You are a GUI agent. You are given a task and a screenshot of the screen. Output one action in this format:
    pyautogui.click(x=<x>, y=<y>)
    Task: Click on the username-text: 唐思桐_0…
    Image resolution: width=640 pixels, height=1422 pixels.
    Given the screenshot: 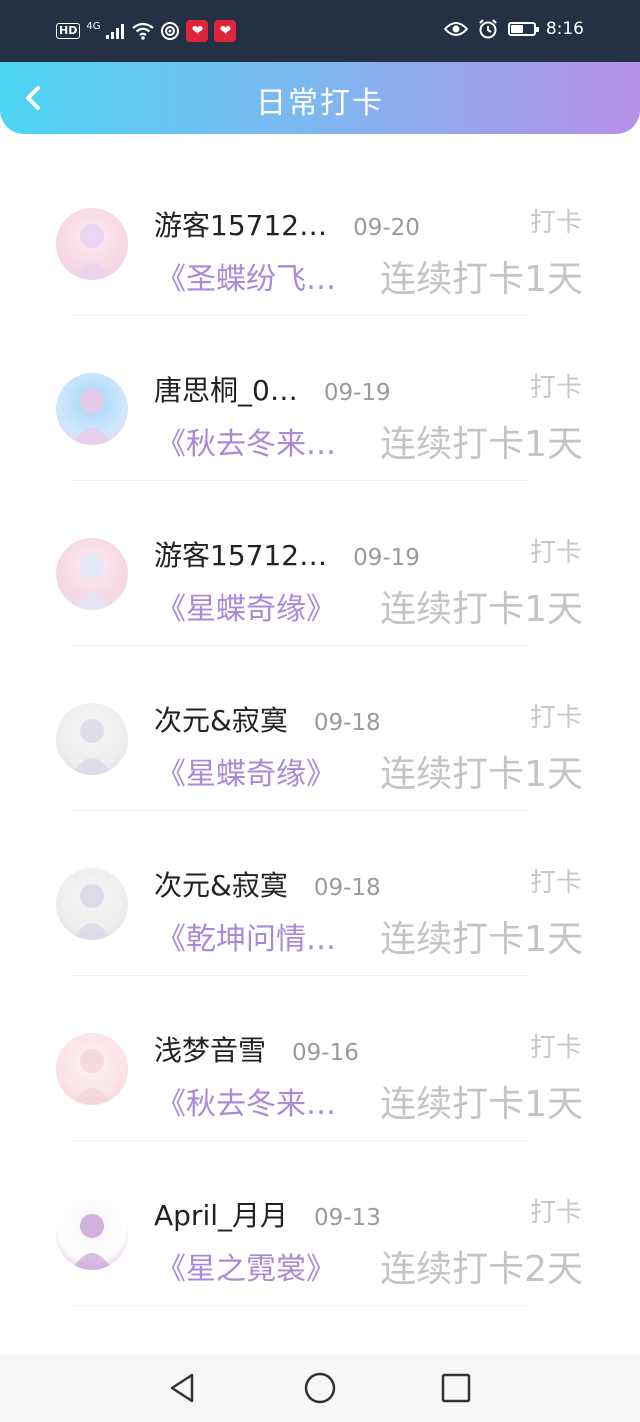 What is the action you would take?
    pyautogui.click(x=226, y=390)
    